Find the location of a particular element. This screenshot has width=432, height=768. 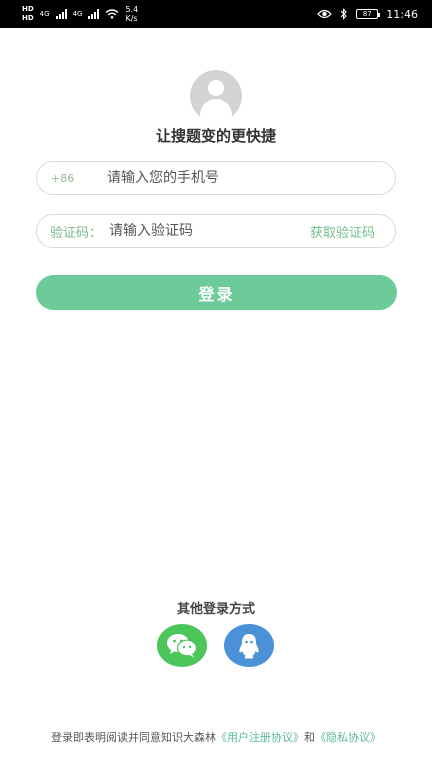

country-code: +86 is located at coordinates (72, 178).